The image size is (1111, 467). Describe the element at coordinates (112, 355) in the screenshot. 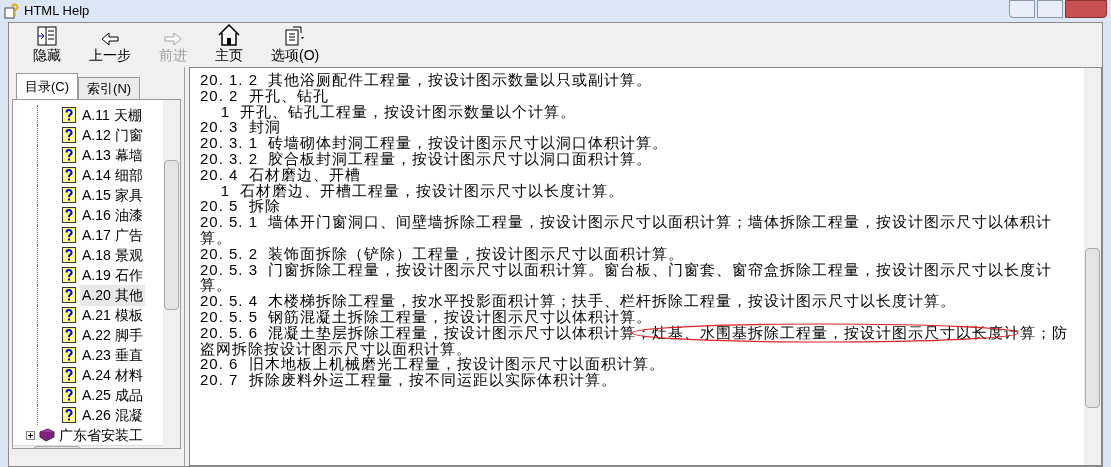

I see `tree-item: A.23 垂直` at that location.